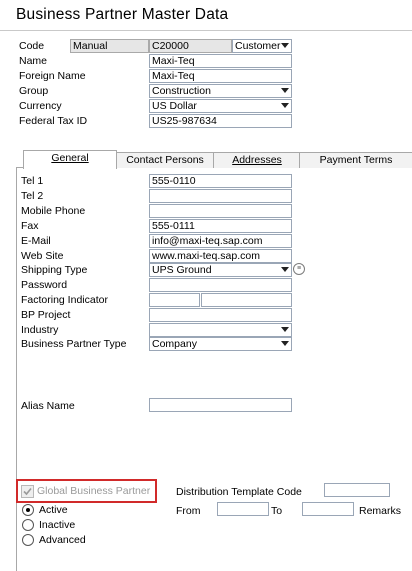 The height and width of the screenshot is (571, 412). I want to click on shipping-dropdown: UPS Ground, so click(220, 270).